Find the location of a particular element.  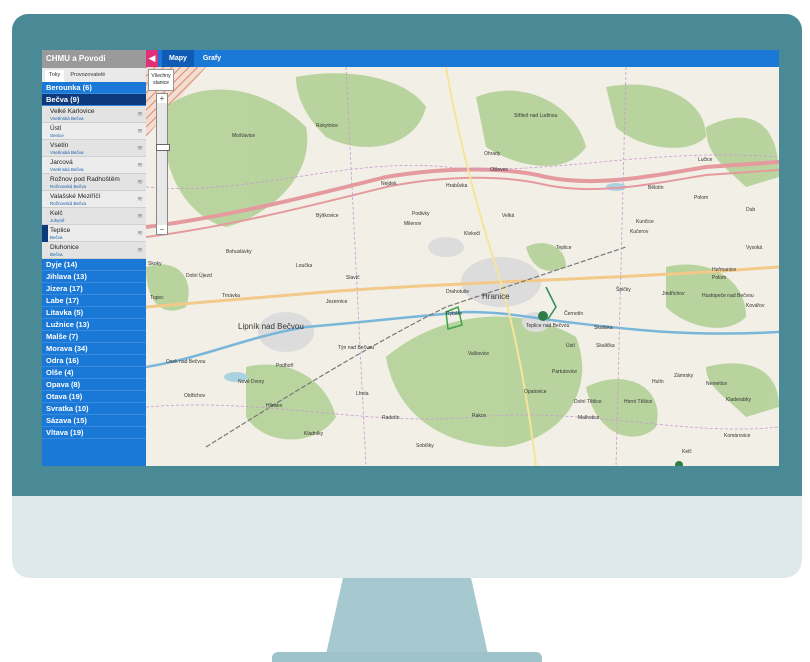

map-place-label: Hulín is located at coordinates (658, 382).